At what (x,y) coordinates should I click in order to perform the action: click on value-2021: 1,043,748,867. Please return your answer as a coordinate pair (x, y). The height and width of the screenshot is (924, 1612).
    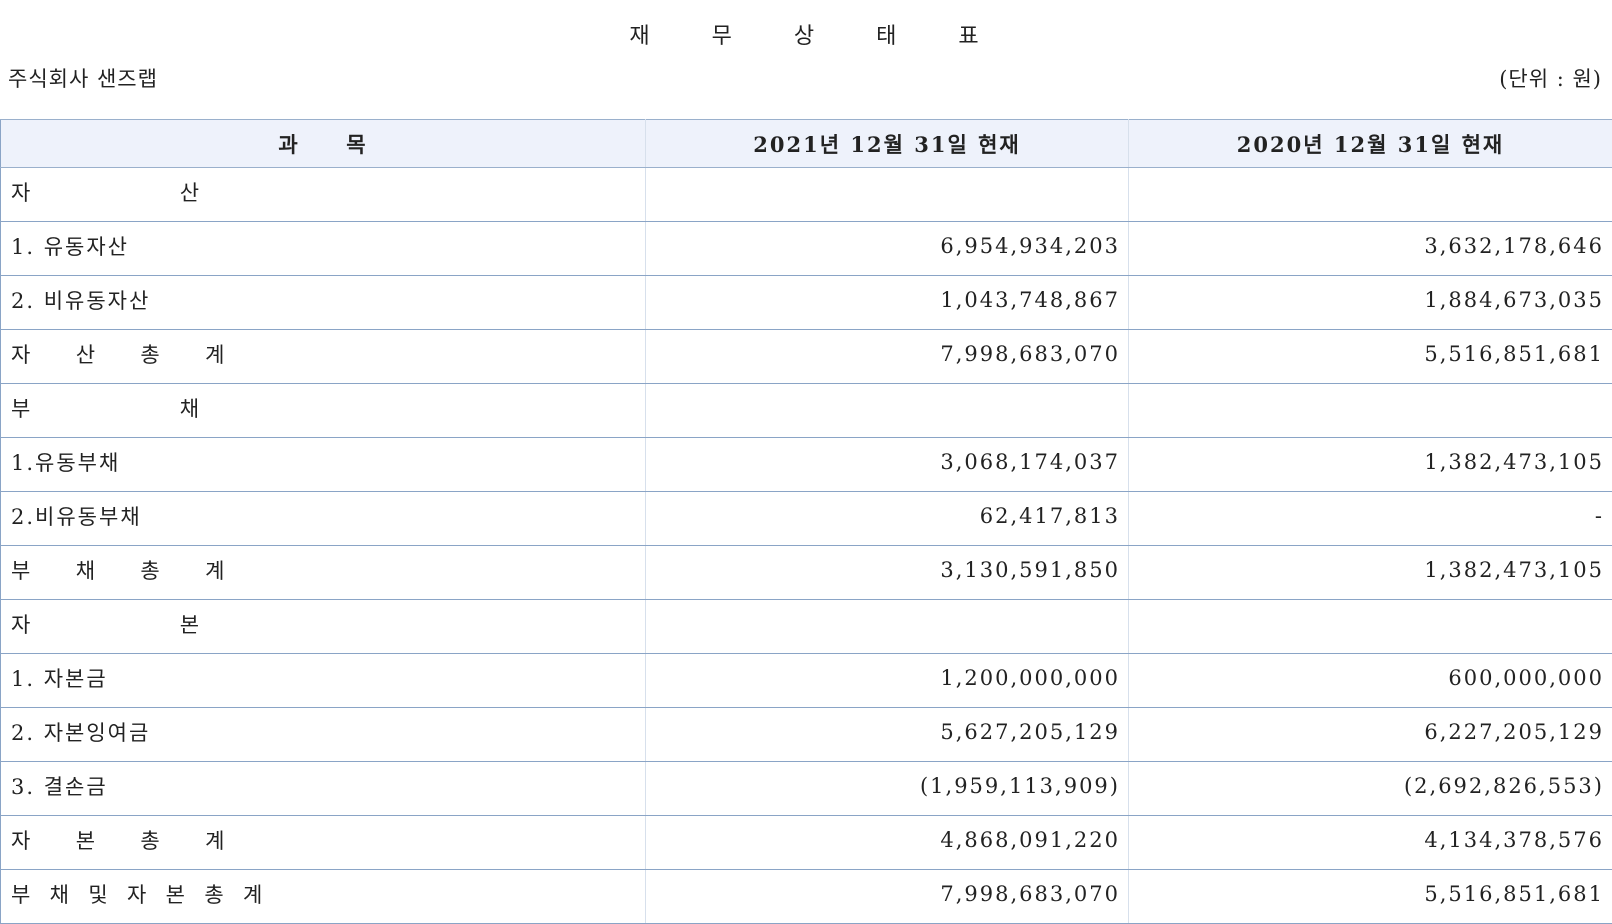
    Looking at the image, I should click on (887, 303).